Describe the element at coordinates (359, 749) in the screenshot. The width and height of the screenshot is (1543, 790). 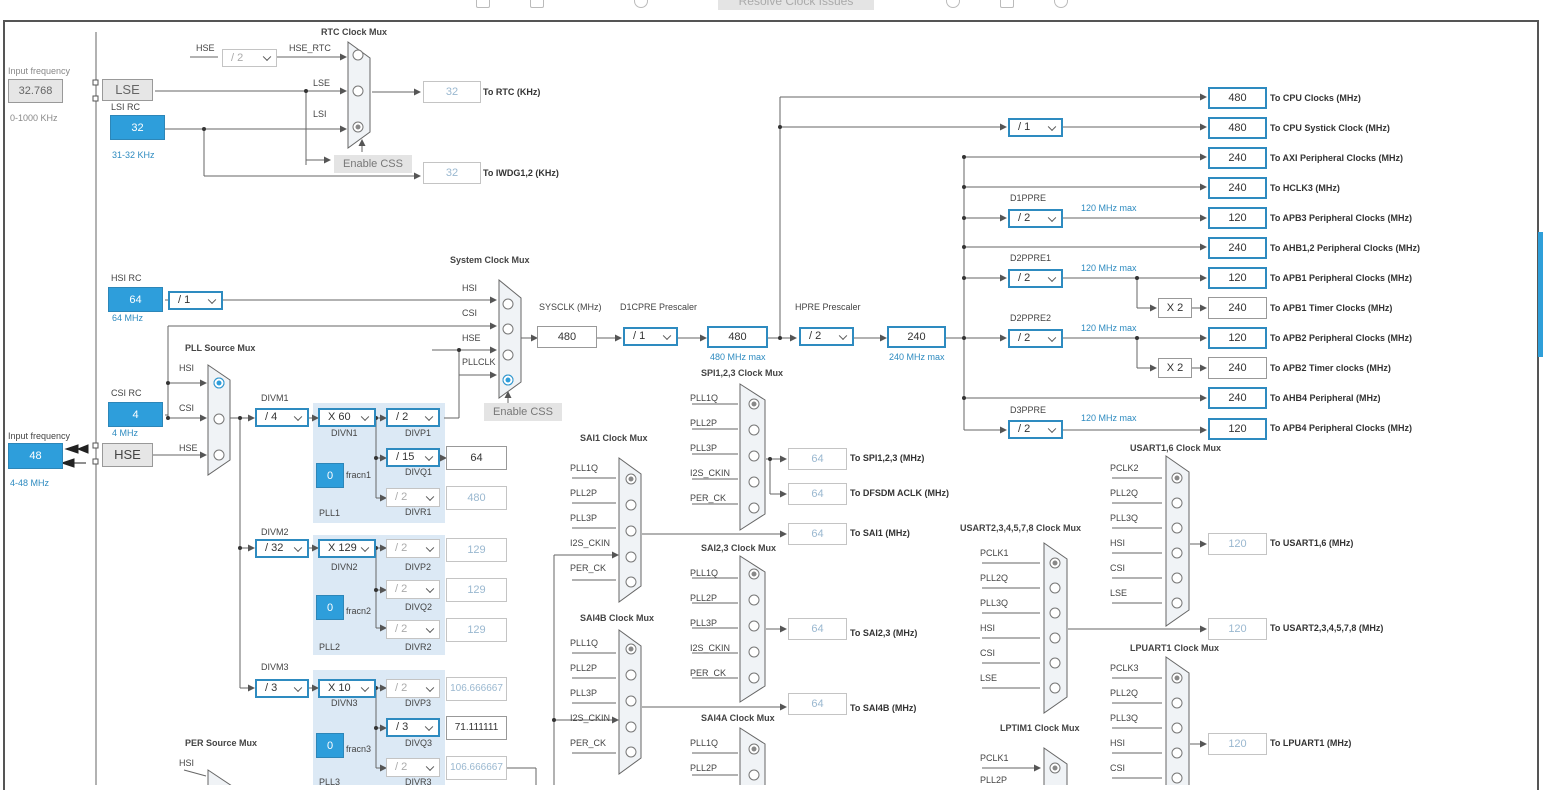
I see `fracn3-label: fracn3` at that location.